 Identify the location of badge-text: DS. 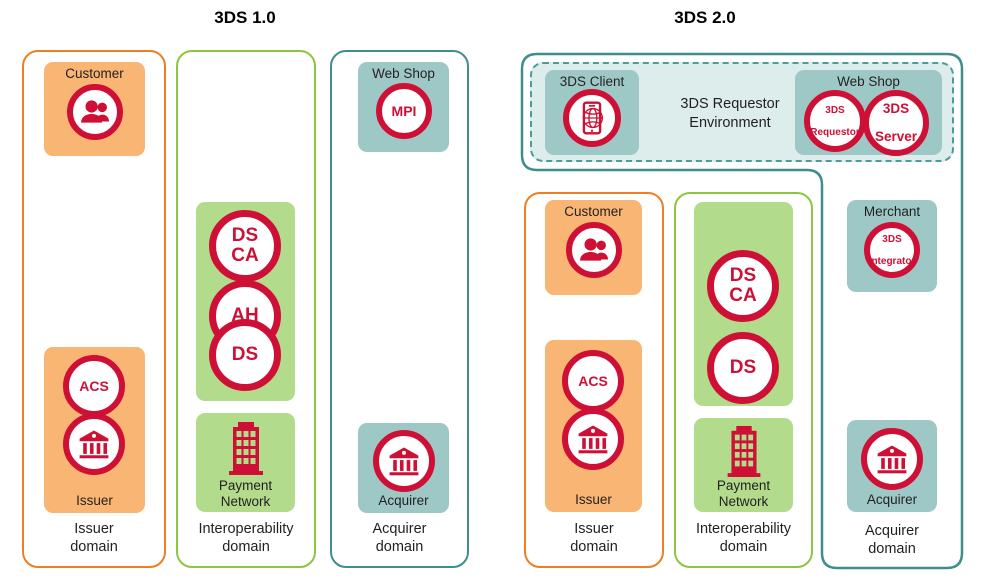
(743, 367).